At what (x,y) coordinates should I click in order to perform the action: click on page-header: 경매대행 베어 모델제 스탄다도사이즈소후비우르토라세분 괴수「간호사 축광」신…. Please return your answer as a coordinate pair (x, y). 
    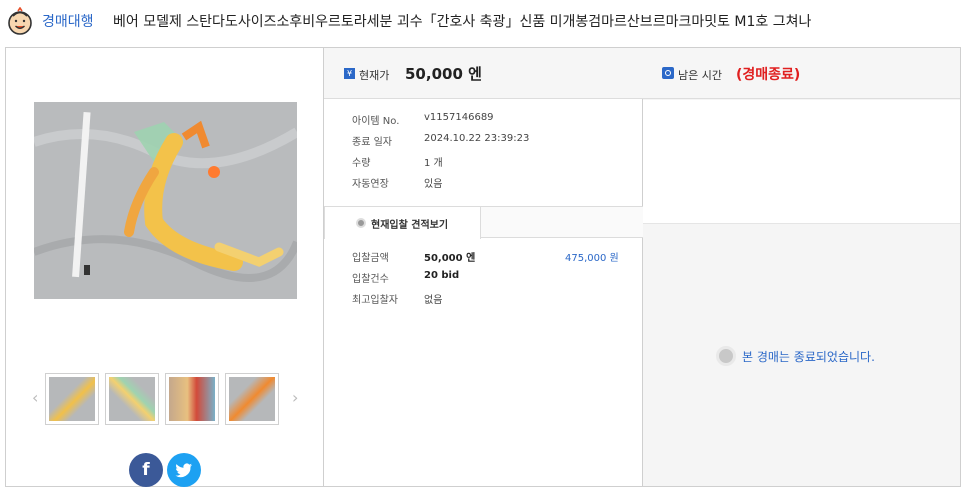
    Looking at the image, I should click on (483, 21).